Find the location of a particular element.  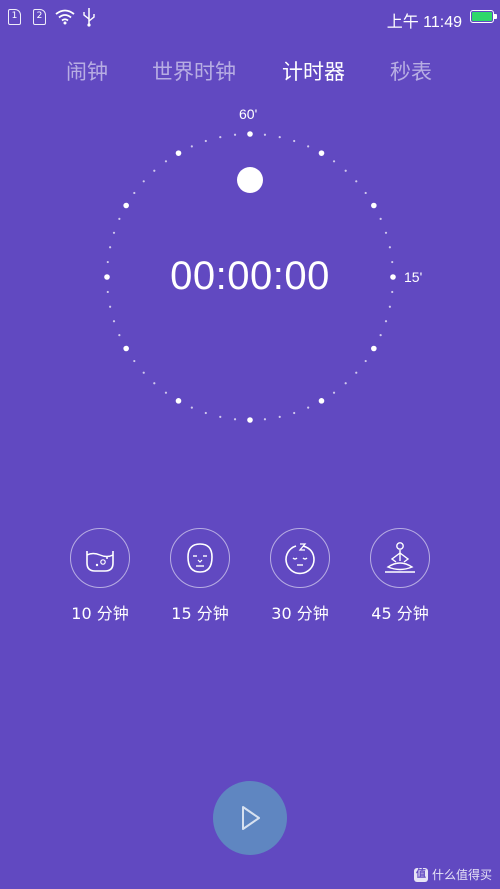

start-button is located at coordinates (250, 818).